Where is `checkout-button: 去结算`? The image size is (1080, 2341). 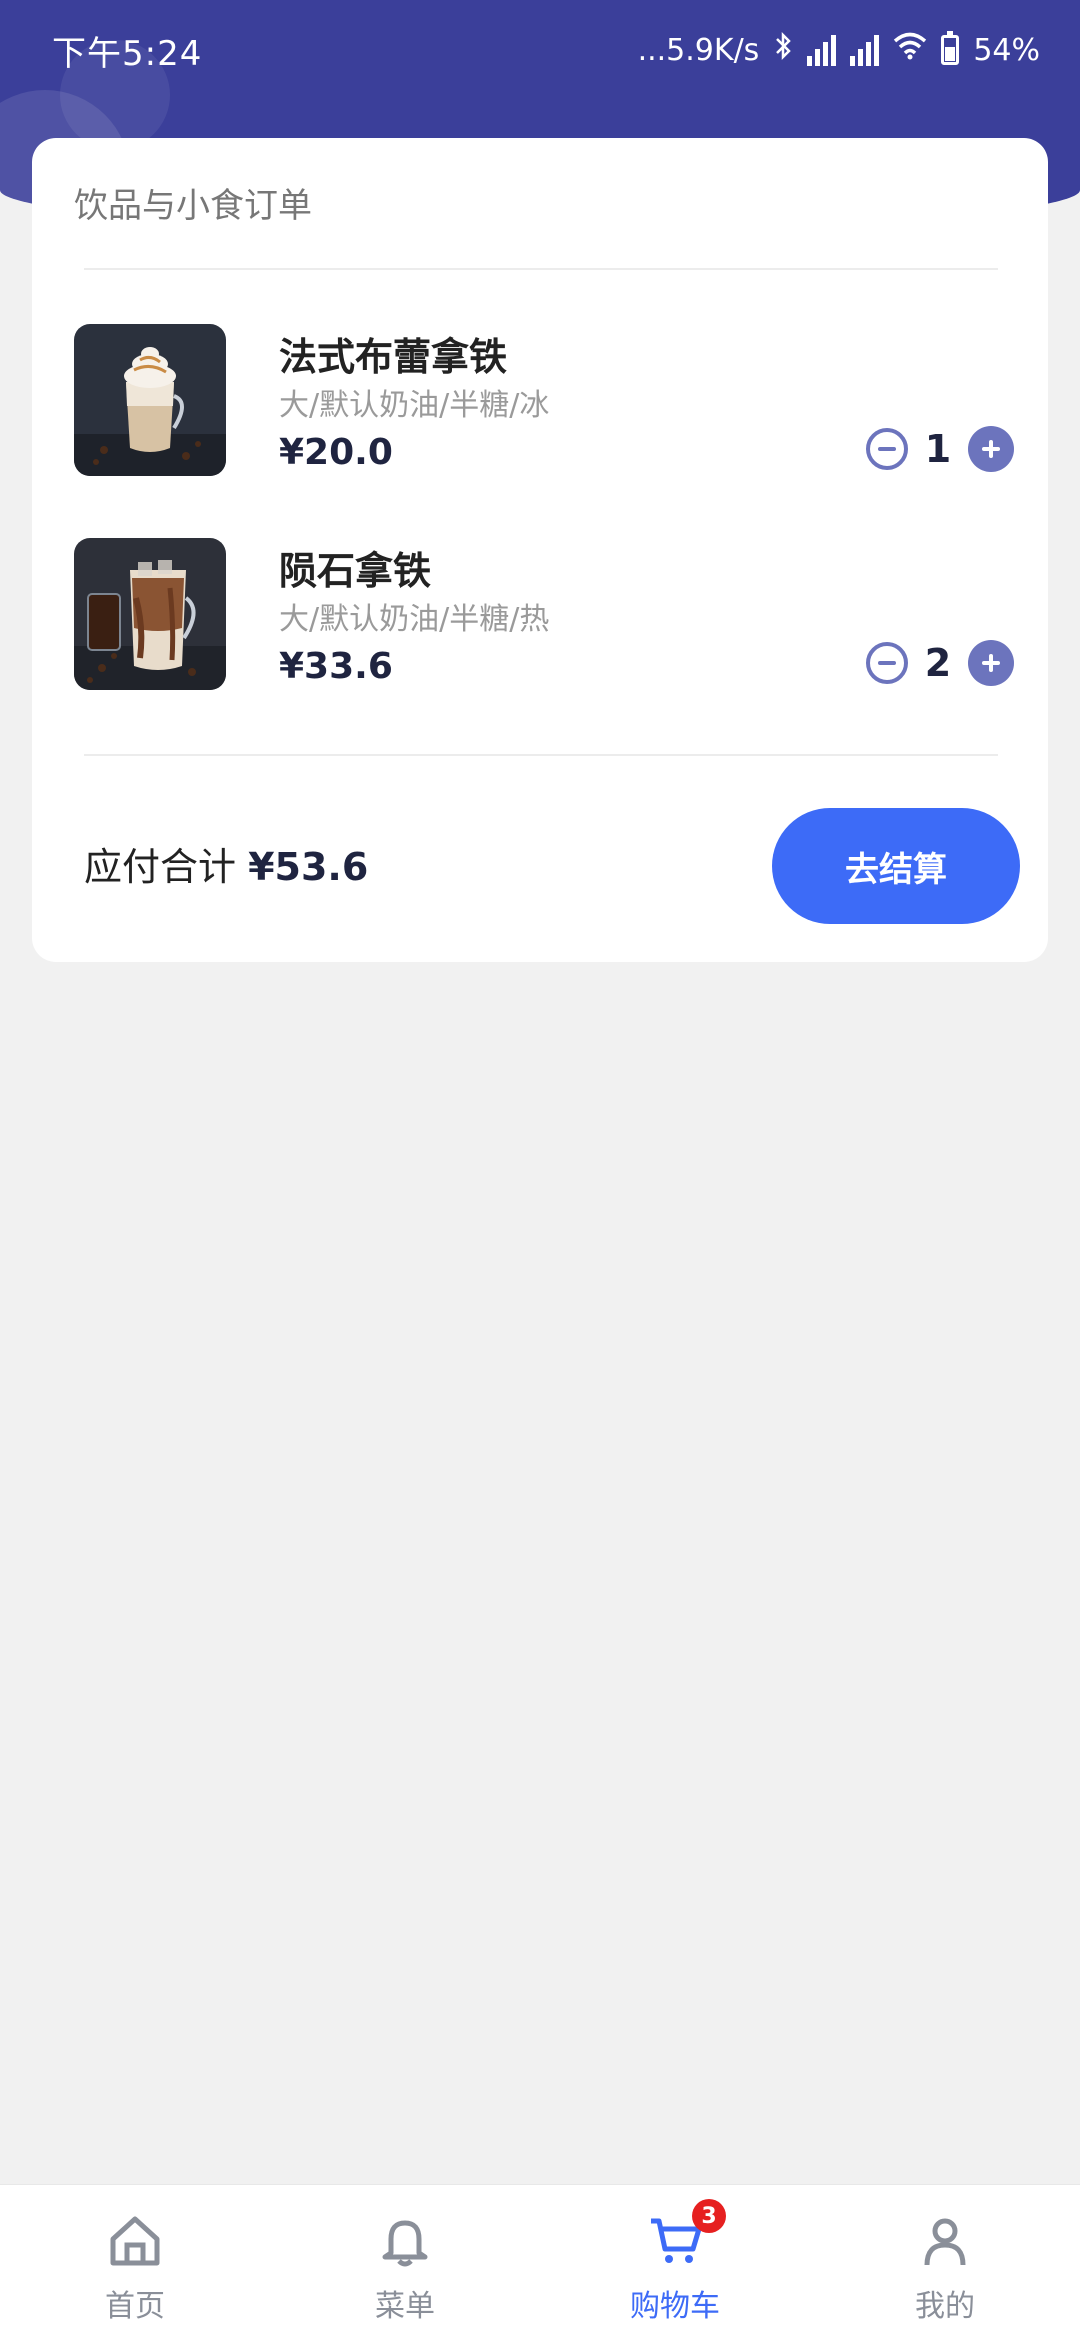 checkout-button: 去结算 is located at coordinates (896, 866).